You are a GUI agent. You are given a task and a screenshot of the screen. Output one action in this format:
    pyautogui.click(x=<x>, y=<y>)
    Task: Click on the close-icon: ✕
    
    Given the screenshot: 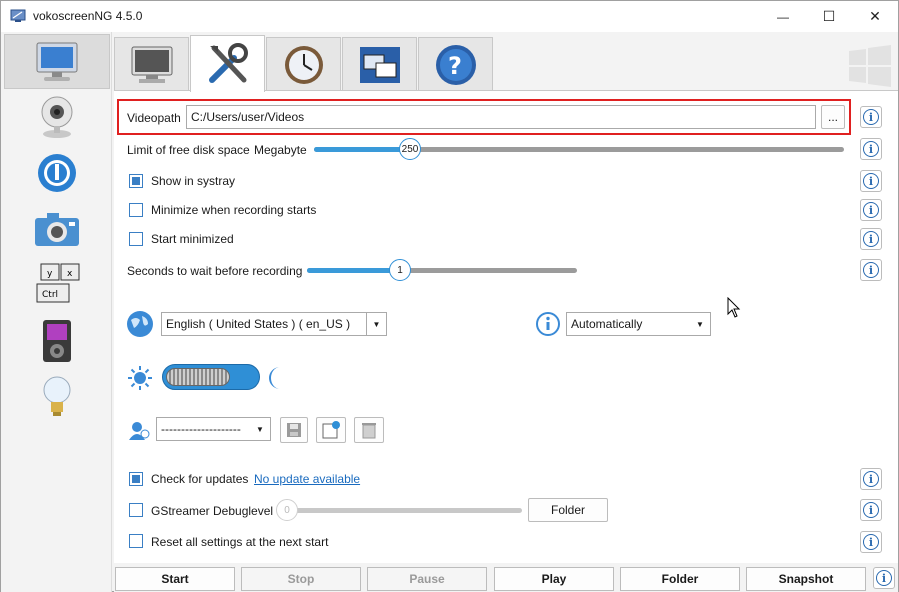 What is the action you would take?
    pyautogui.click(x=875, y=16)
    